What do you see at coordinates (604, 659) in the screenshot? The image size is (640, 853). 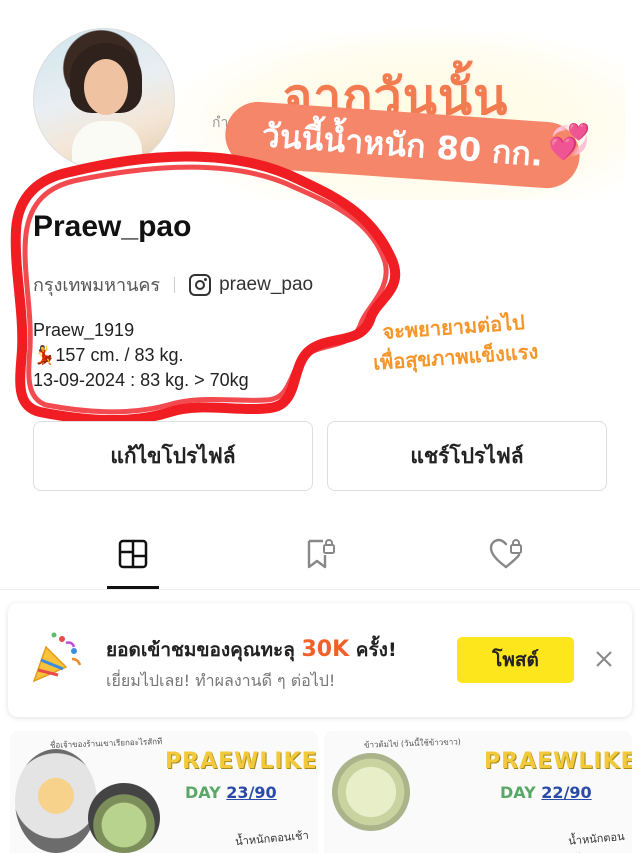 I see `close-icon` at bounding box center [604, 659].